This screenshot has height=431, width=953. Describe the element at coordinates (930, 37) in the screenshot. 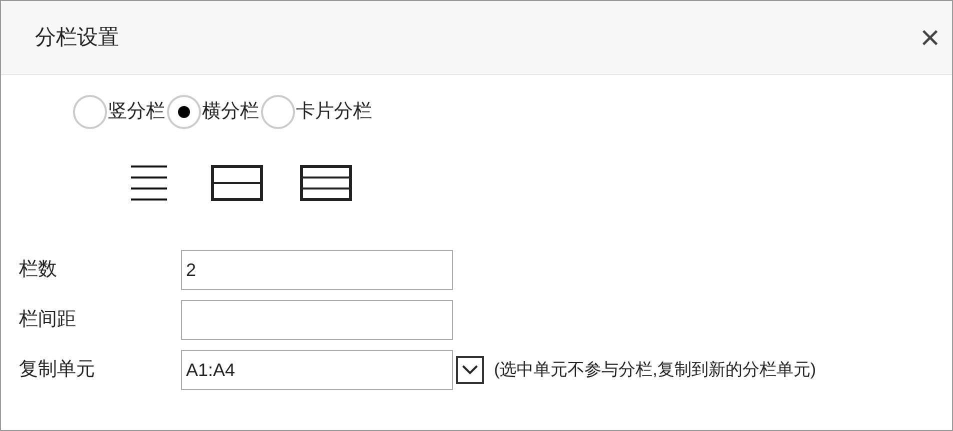

I see `close-button: ×` at that location.